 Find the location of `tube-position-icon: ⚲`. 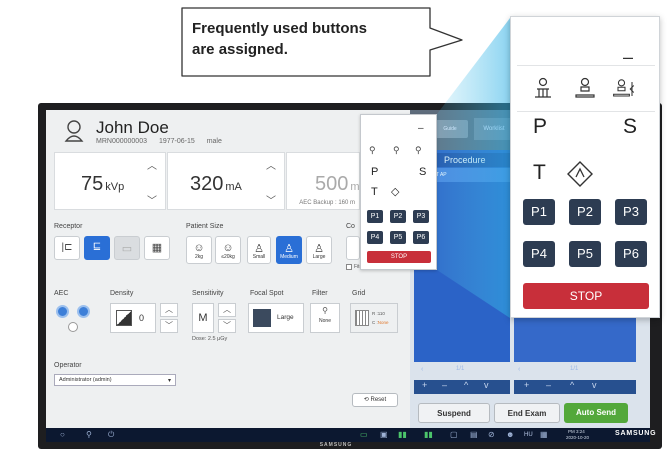

tube-position-icon: ⚲ is located at coordinates (418, 150).